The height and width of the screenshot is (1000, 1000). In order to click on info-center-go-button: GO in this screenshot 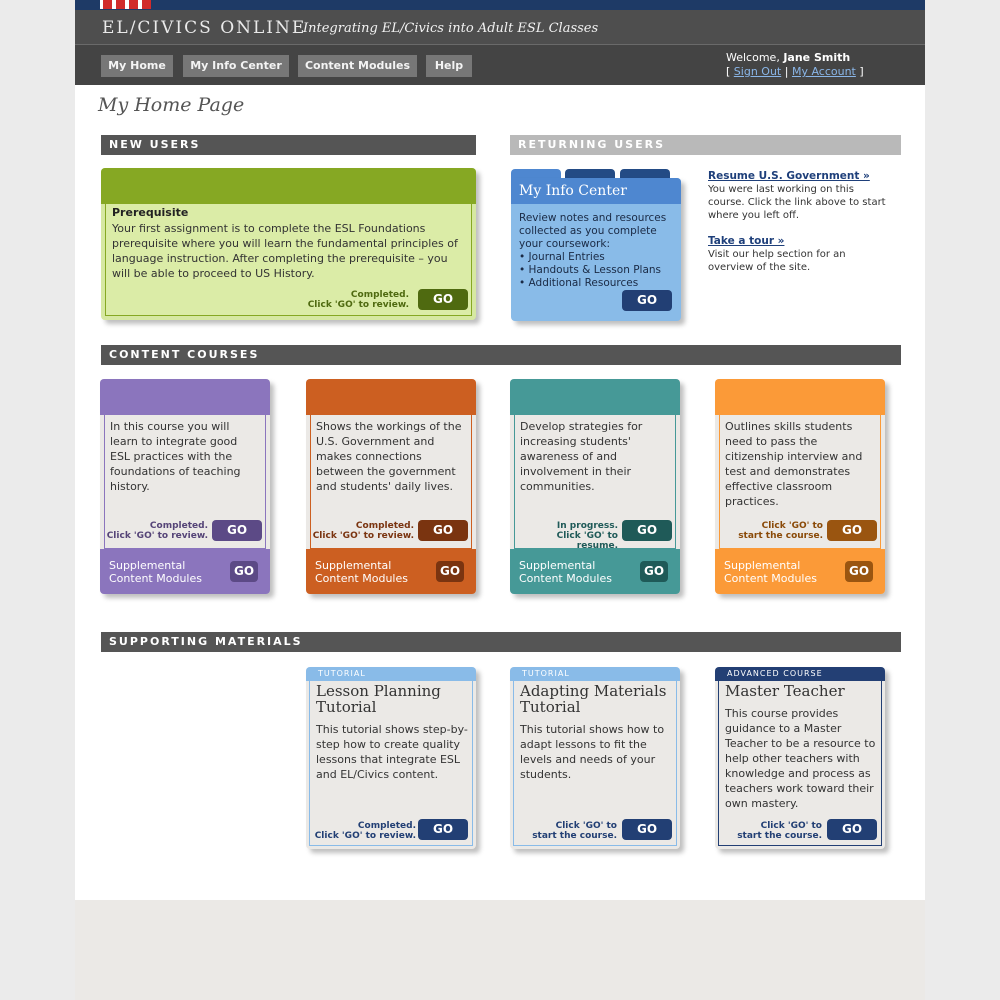, I will do `click(647, 300)`.